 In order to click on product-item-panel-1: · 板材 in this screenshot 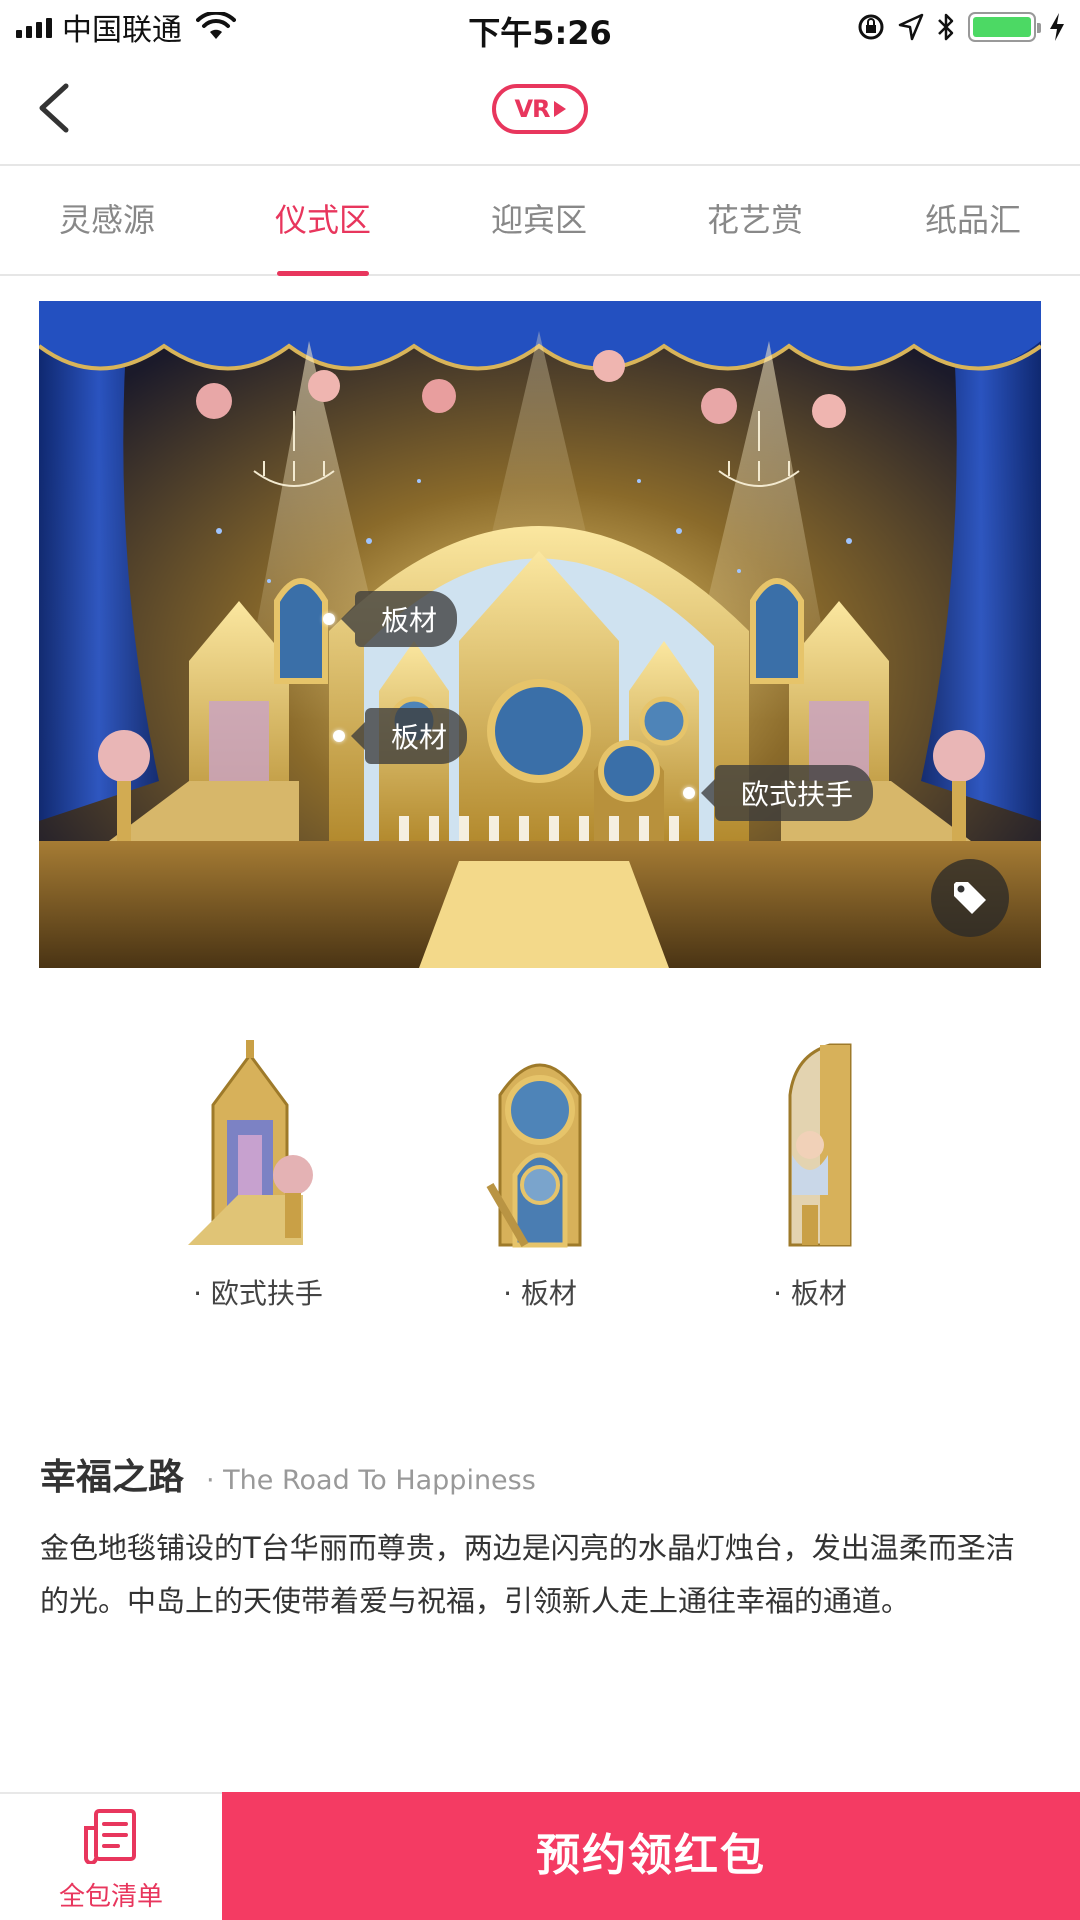, I will do `click(540, 1170)`.